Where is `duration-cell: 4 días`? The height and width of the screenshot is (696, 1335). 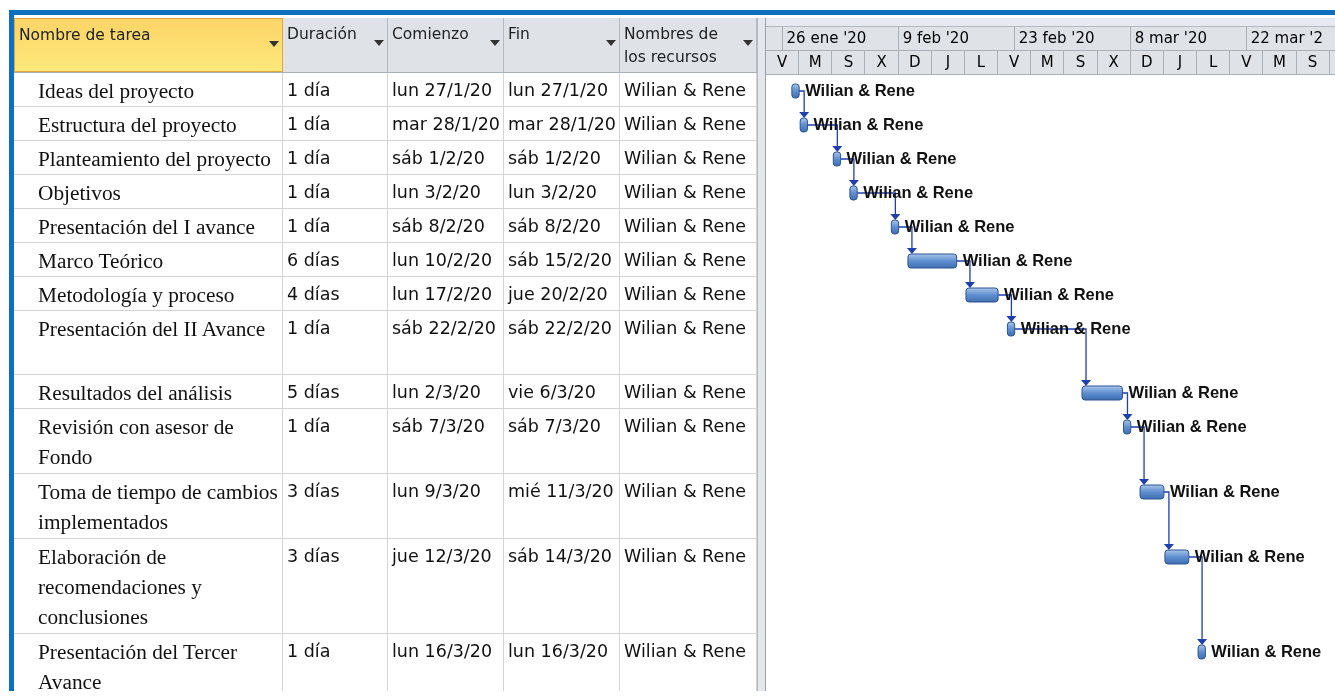 duration-cell: 4 días is located at coordinates (313, 294).